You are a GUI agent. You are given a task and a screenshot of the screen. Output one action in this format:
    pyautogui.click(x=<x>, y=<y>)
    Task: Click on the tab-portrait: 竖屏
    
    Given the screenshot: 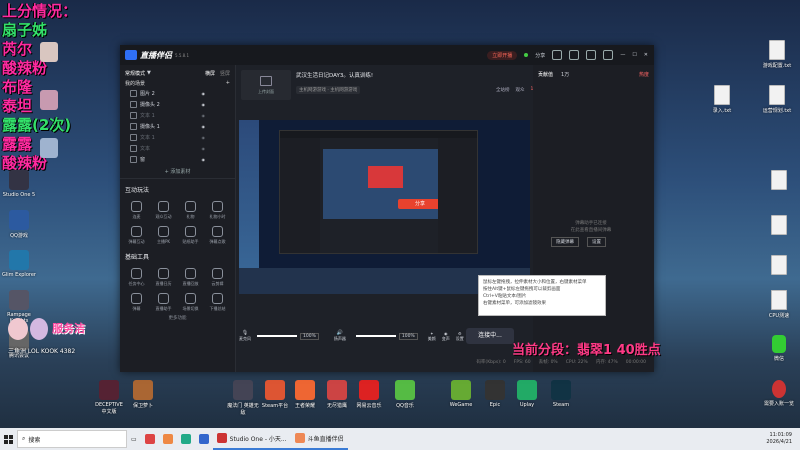 What is the action you would take?
    pyautogui.click(x=225, y=73)
    